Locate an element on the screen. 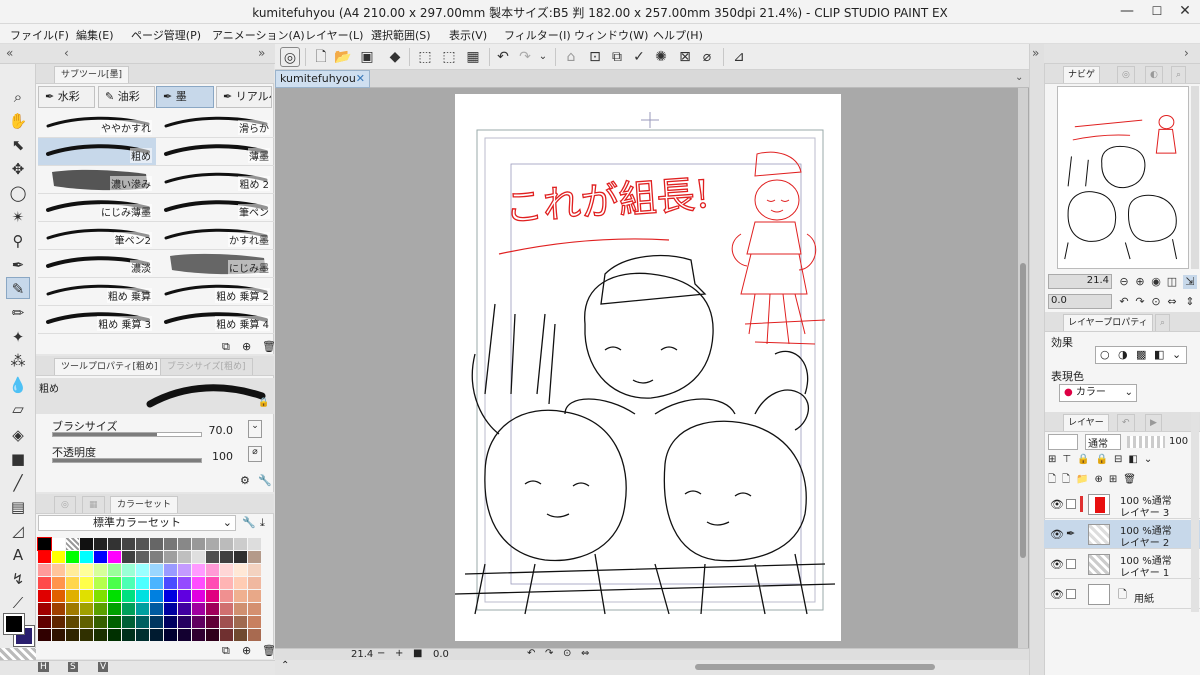 The width and height of the screenshot is (1200, 675). brush-item: 粗め 乗算 is located at coordinates (97, 292).